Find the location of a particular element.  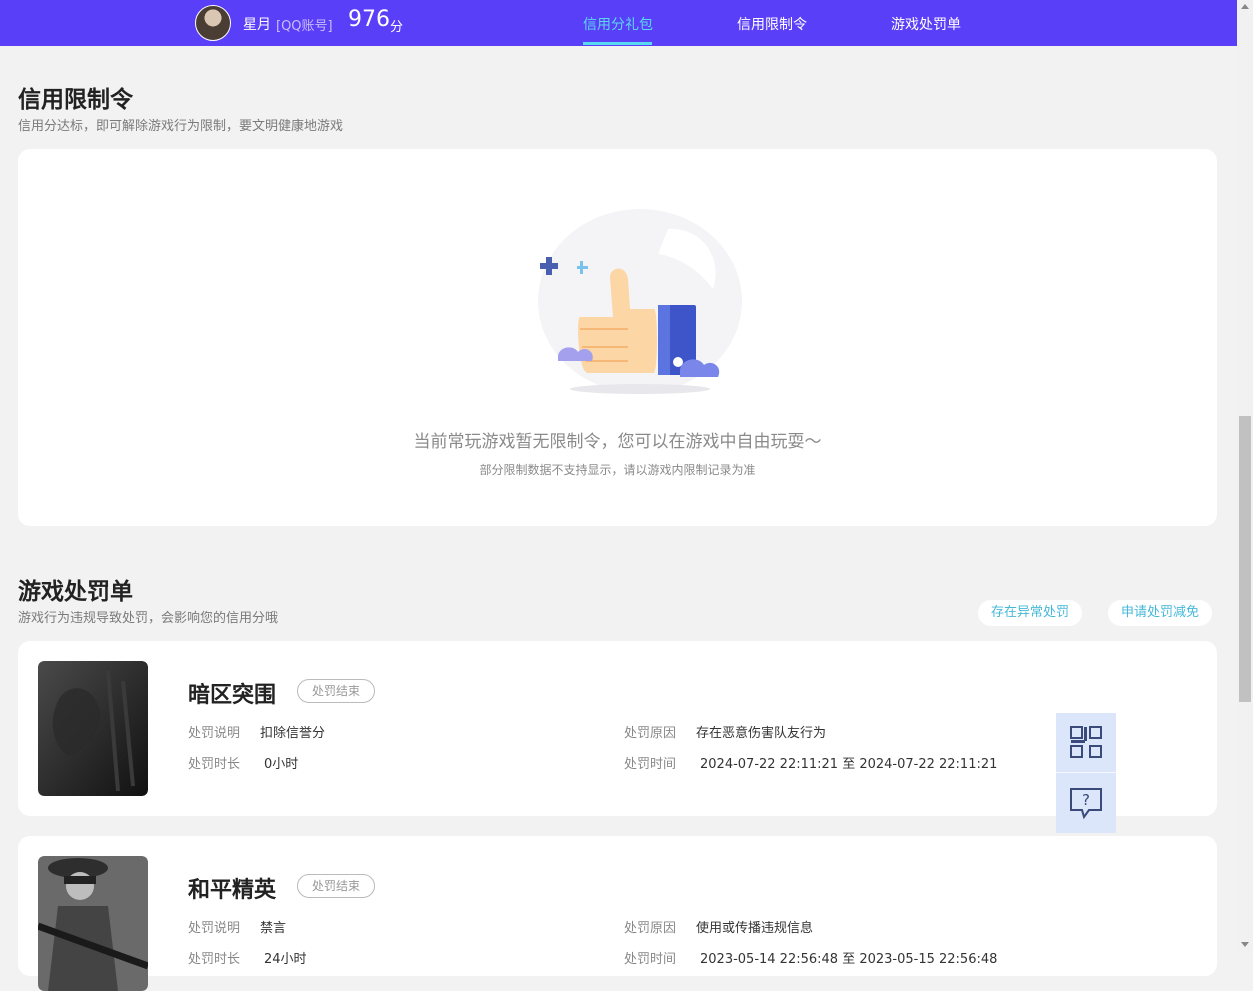

account-type: [QQ账号] is located at coordinates (304, 26).